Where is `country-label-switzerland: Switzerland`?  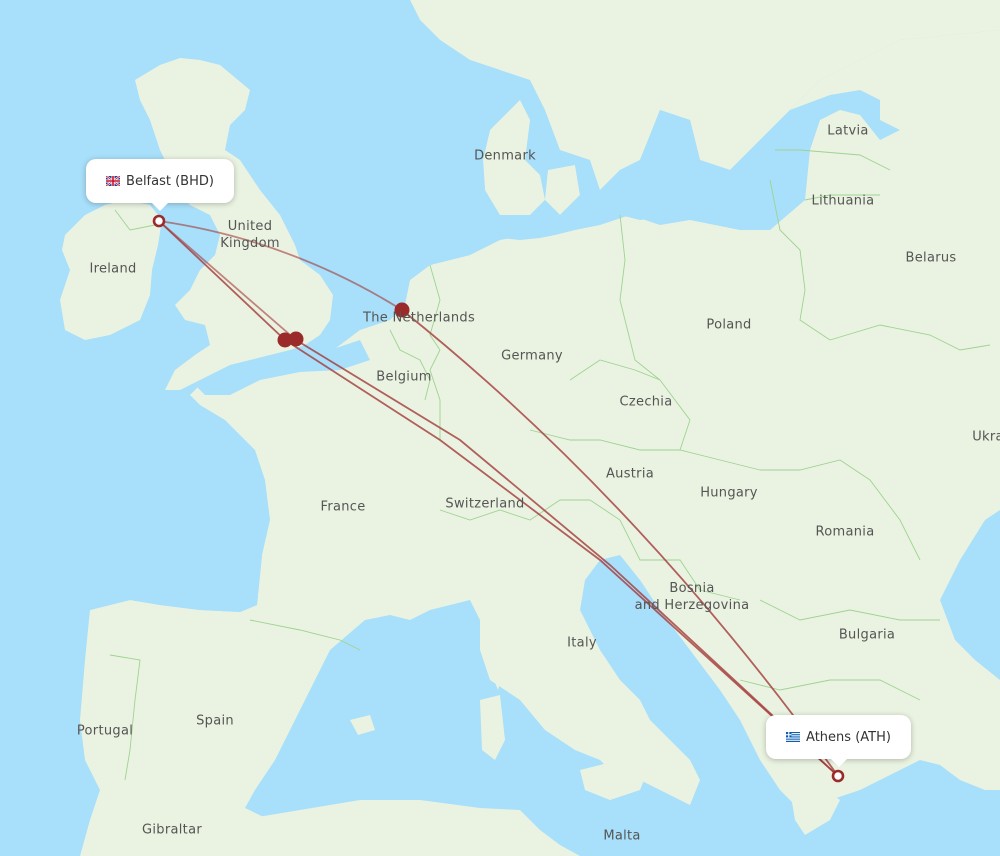
country-label-switzerland: Switzerland is located at coordinates (485, 504).